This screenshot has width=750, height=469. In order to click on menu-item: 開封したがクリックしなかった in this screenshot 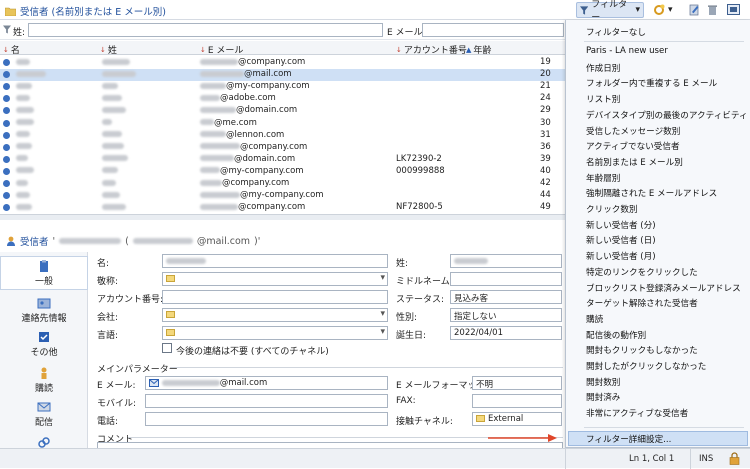, I will do `click(646, 366)`.